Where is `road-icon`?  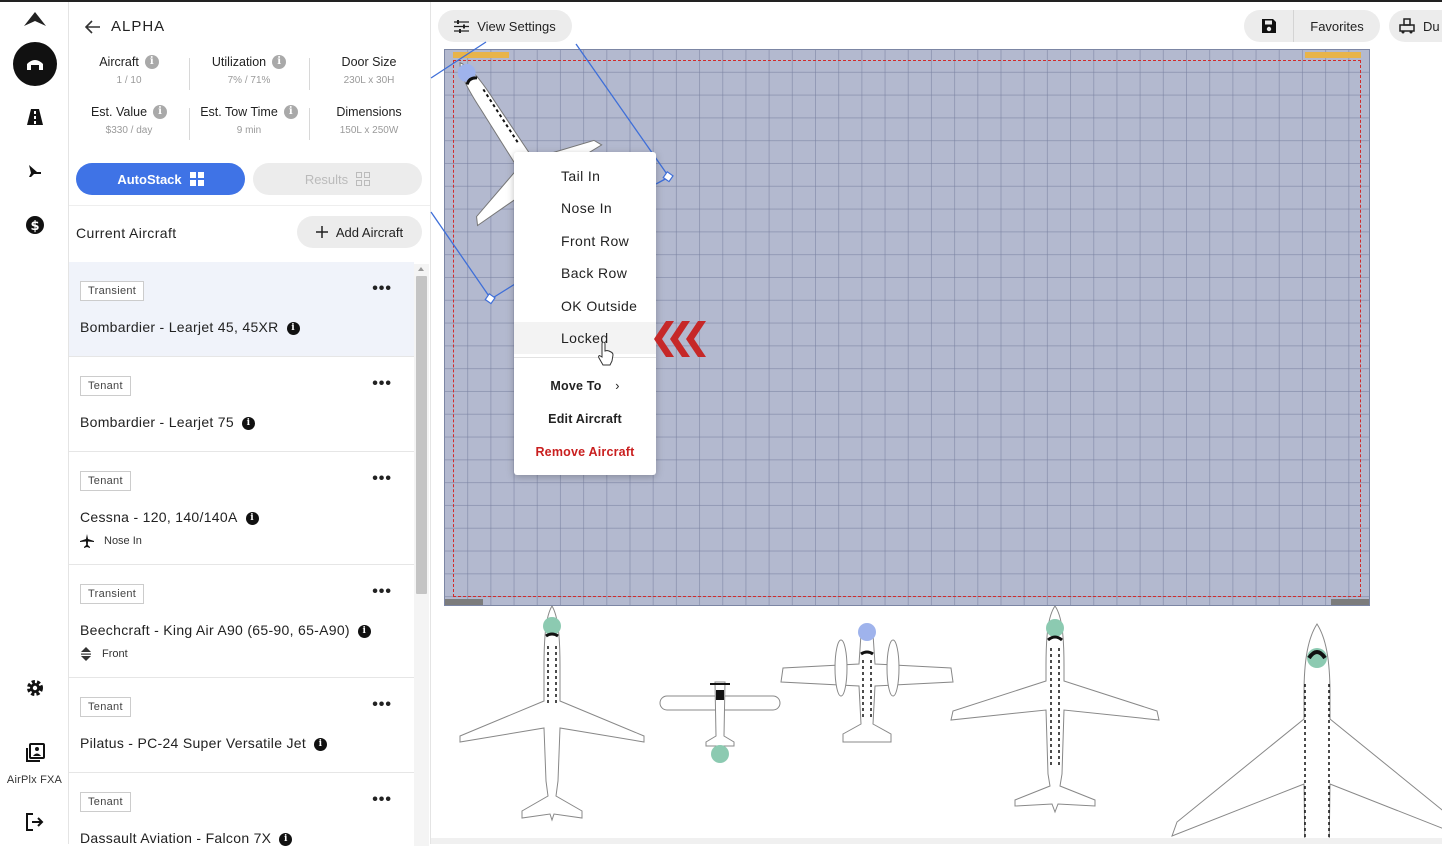 road-icon is located at coordinates (35, 117).